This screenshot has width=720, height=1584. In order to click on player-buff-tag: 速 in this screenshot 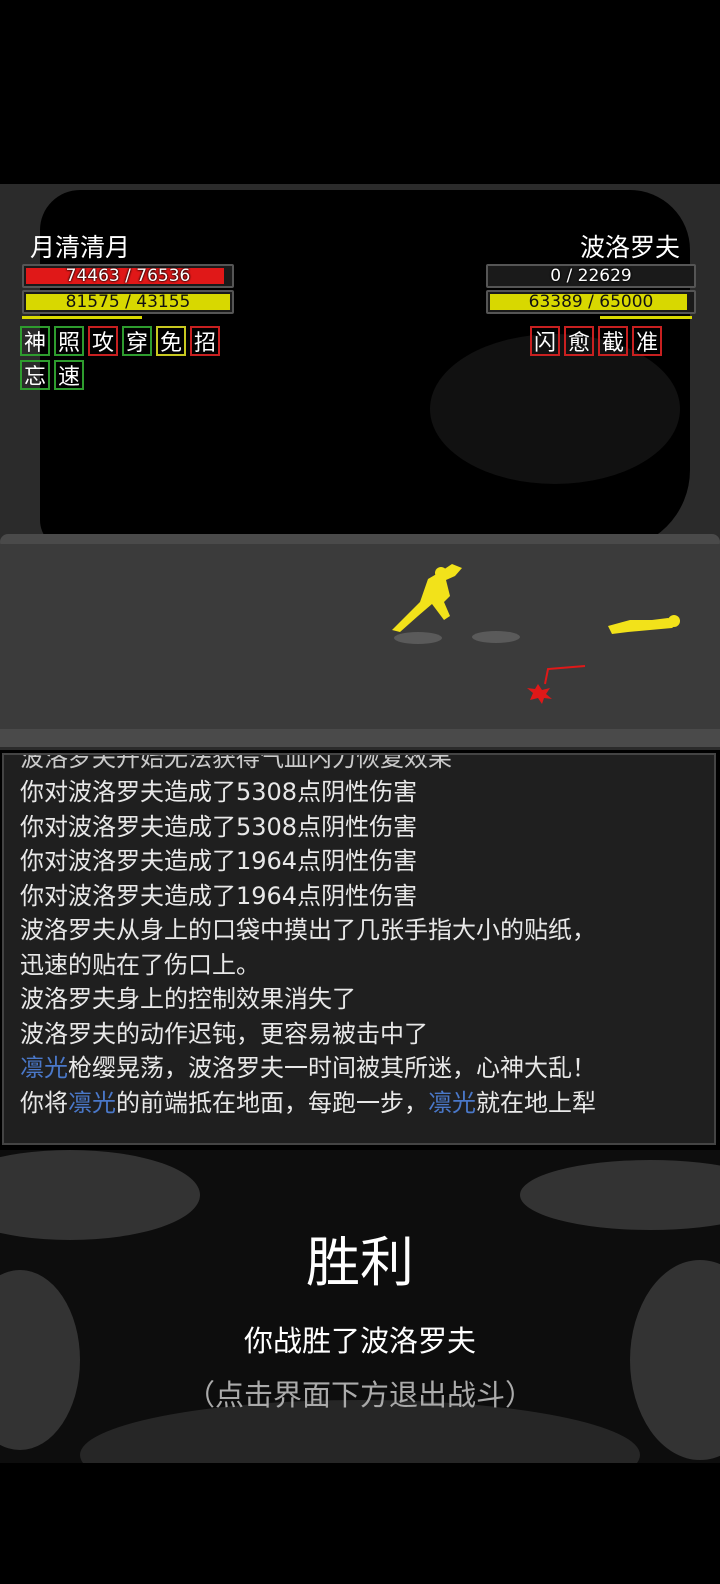, I will do `click(69, 375)`.